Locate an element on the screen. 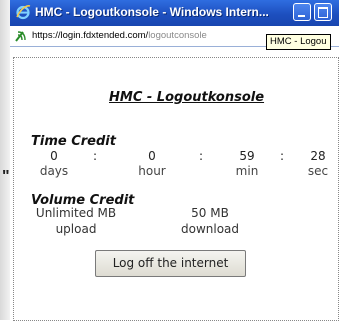 Image resolution: width=339 pixels, height=321 pixels. seconds-value: 28 is located at coordinates (318, 156).